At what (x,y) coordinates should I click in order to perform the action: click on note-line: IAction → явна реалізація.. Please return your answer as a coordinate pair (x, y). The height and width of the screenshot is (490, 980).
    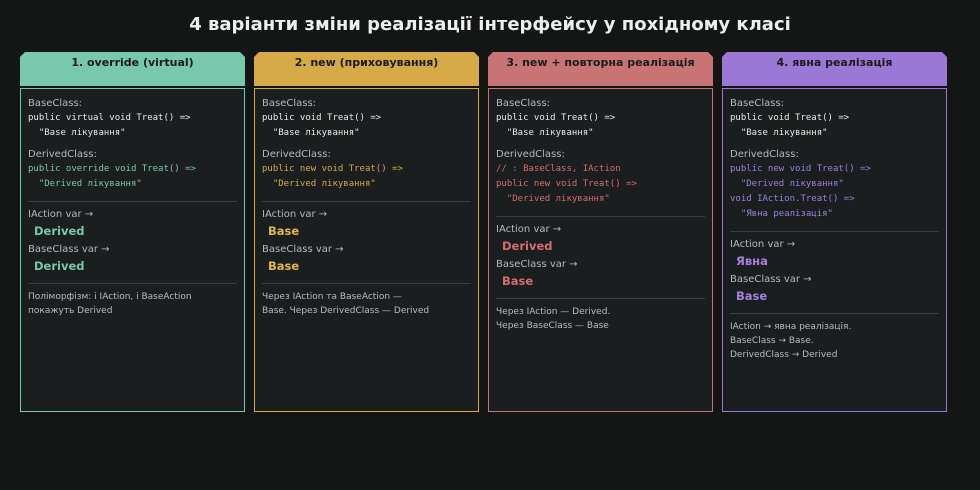
    Looking at the image, I should click on (791, 327).